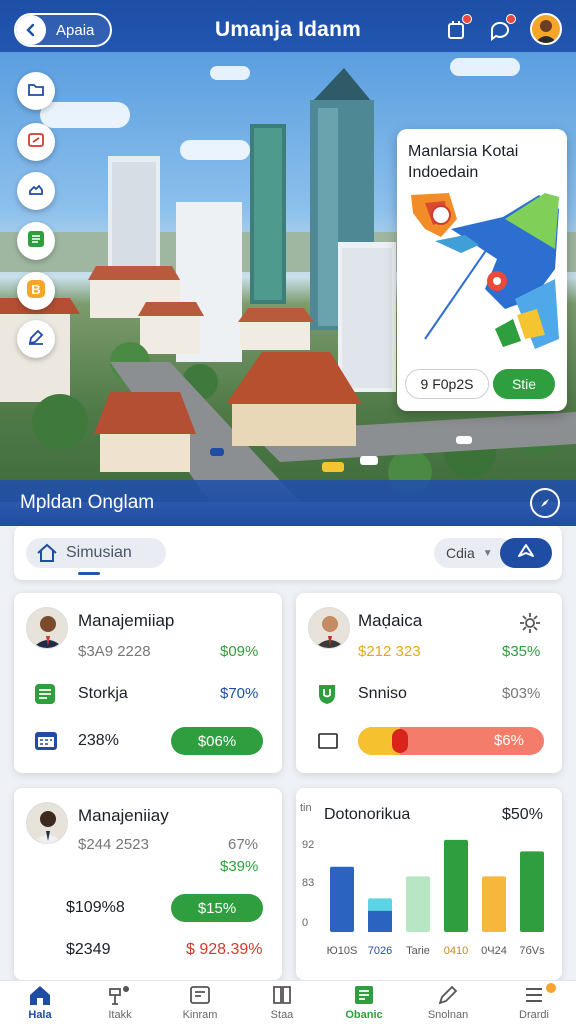 The height and width of the screenshot is (1024, 576). I want to click on map-card: Manlarsia Kotai Indoedain 9 F0p2S Stie, so click(482, 270).